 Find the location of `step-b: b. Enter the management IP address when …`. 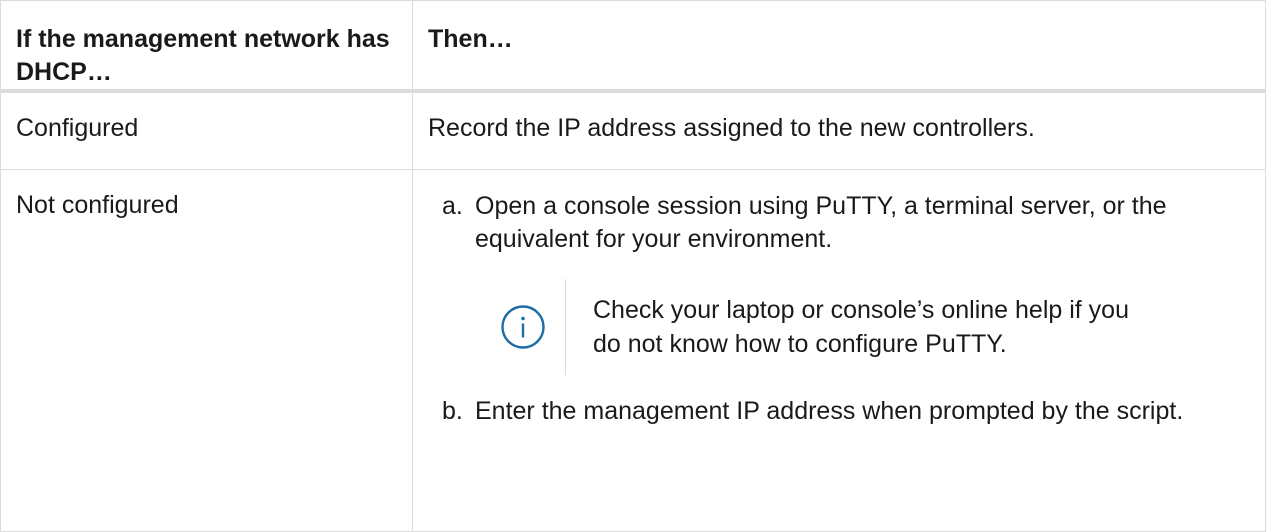

step-b: b. Enter the management IP address when … is located at coordinates (839, 411).